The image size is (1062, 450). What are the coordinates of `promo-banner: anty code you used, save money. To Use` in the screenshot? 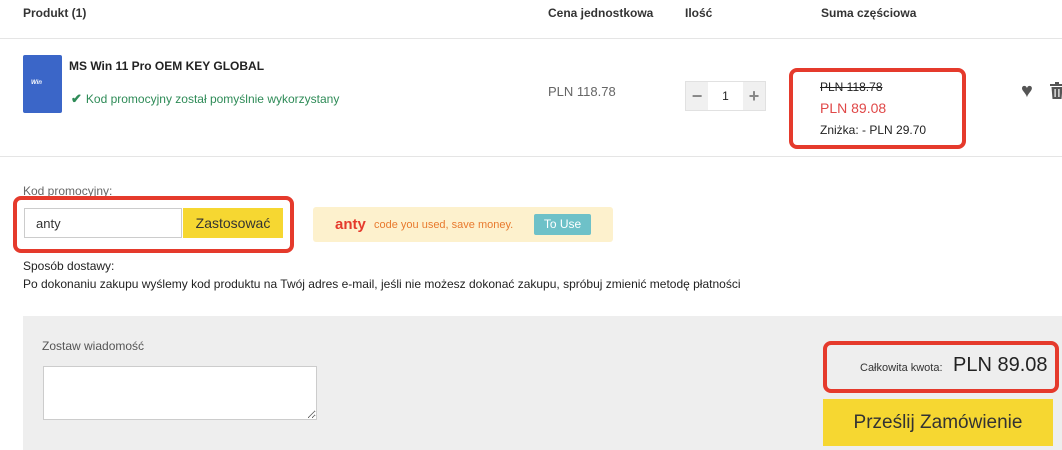 It's located at (463, 224).